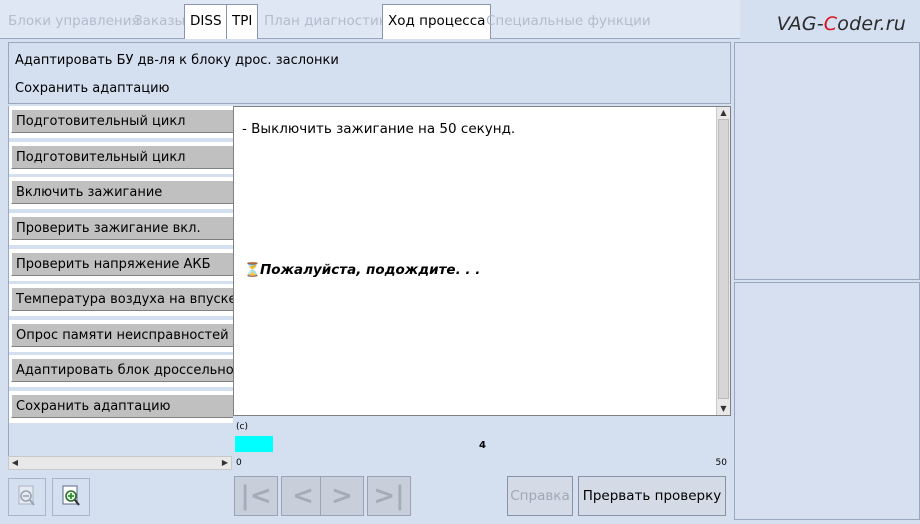  Describe the element at coordinates (92, 88) in the screenshot. I see `procedure-subtitle: Сохранить адаптацию` at that location.